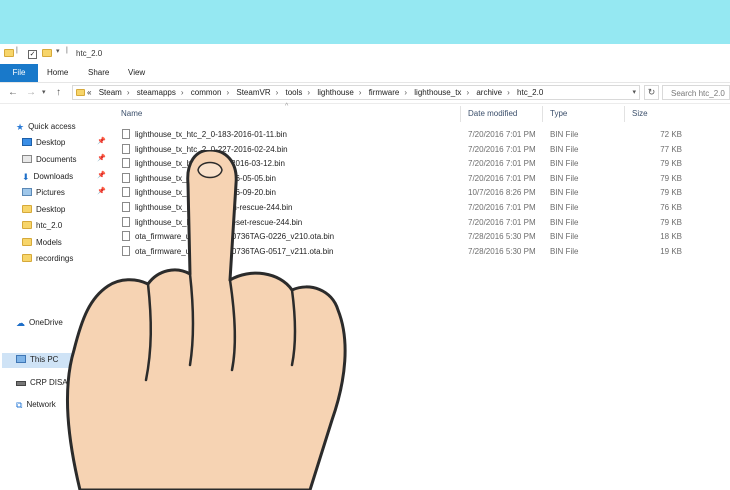 Image resolution: width=730 pixels, height=490 pixels. Describe the element at coordinates (210, 170) in the screenshot. I see `fingernail-shape` at that location.